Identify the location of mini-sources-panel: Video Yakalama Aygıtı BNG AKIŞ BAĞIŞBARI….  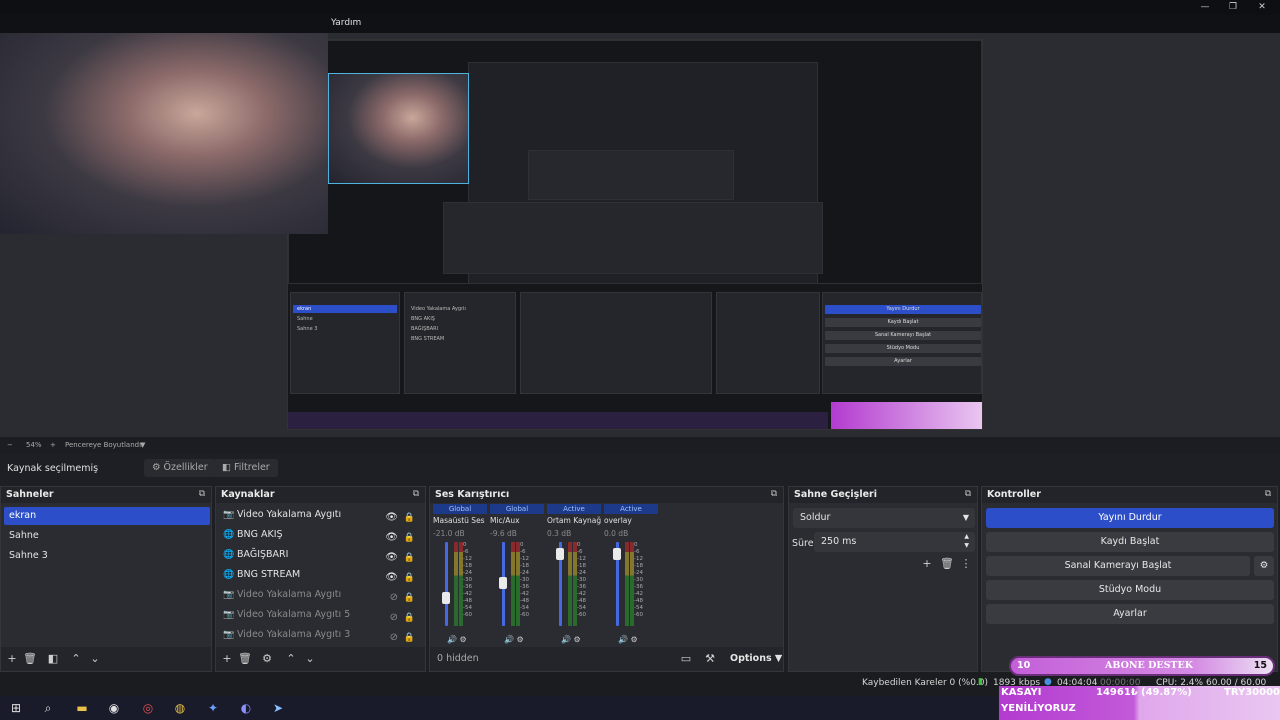
(460, 343).